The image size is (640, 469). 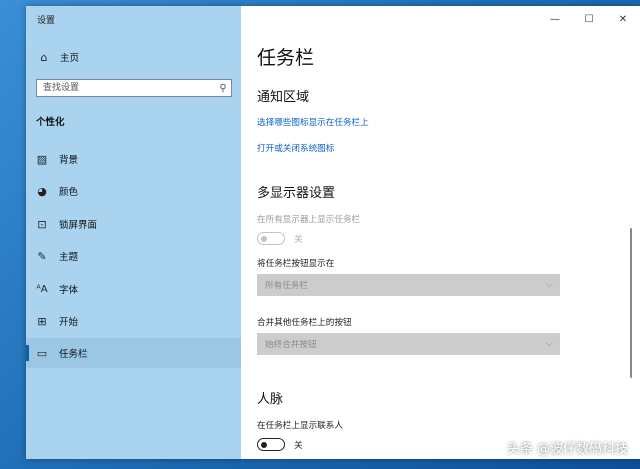 What do you see at coordinates (133, 159) in the screenshot?
I see `sidebar-item-background: ▨ 背景` at bounding box center [133, 159].